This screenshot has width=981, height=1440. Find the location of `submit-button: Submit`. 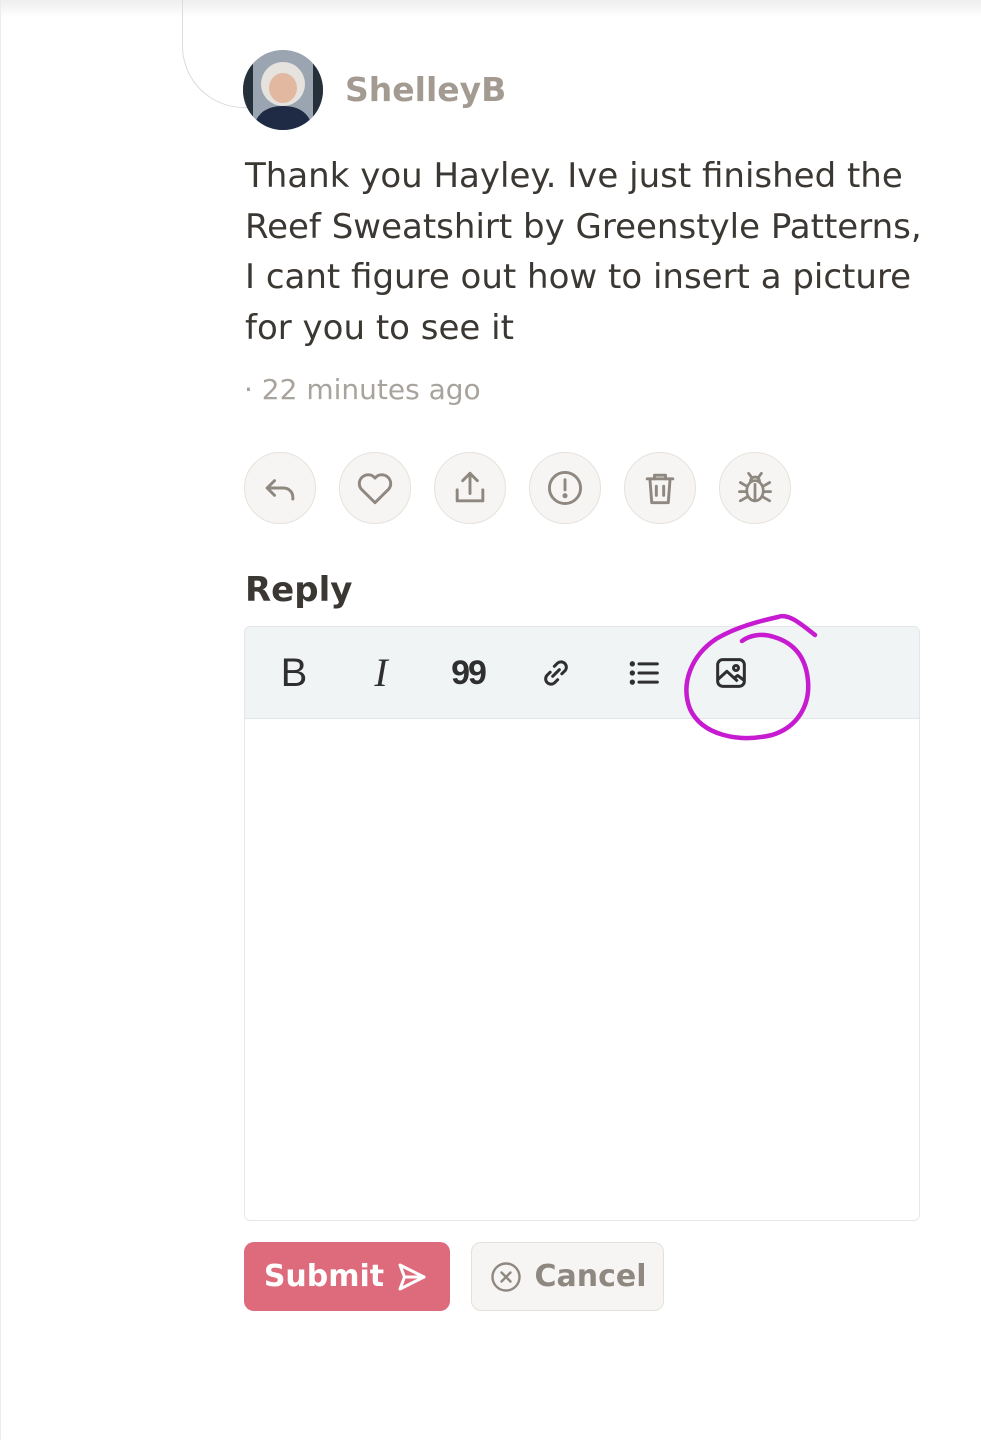

submit-button: Submit is located at coordinates (347, 1276).